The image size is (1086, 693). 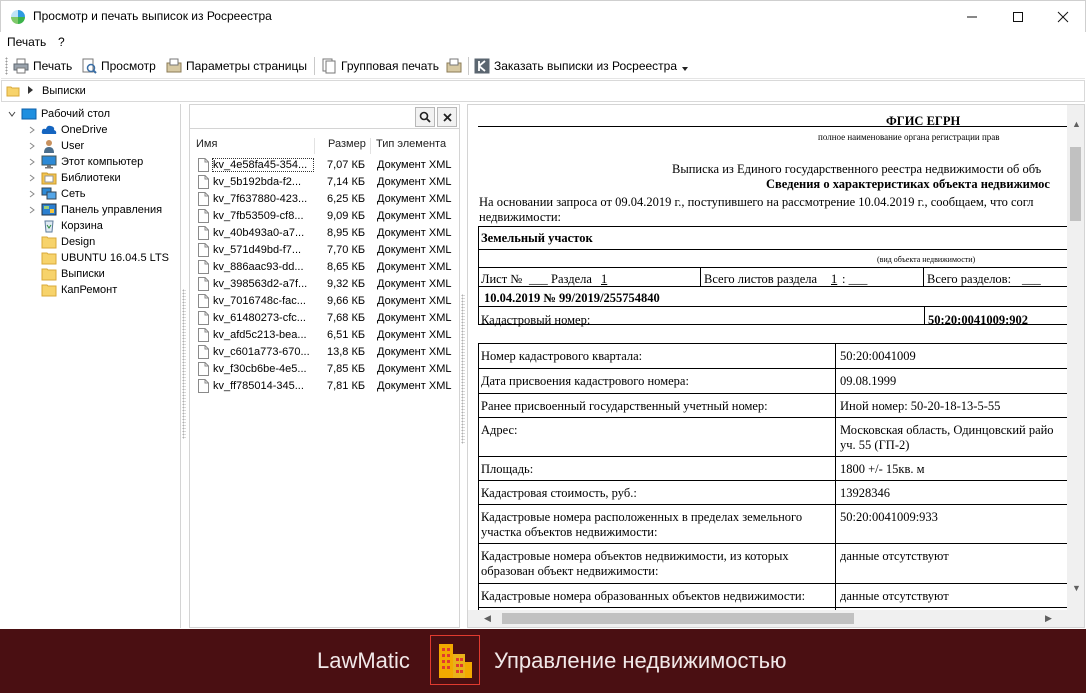 I want to click on file-row: kv_7f637880-423... 6,25 КБ Документ XML, so click(x=325, y=199).